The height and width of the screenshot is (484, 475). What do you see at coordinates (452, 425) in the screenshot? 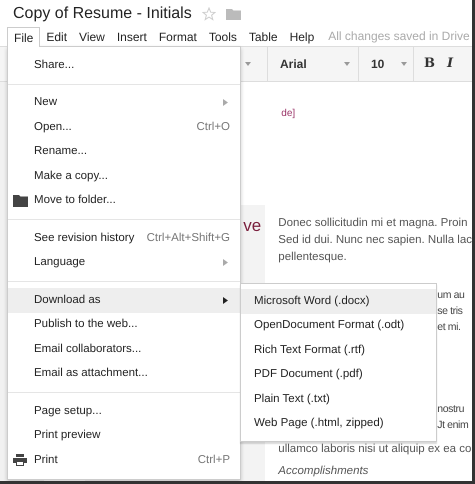
I see `body-text: Jt enim` at bounding box center [452, 425].